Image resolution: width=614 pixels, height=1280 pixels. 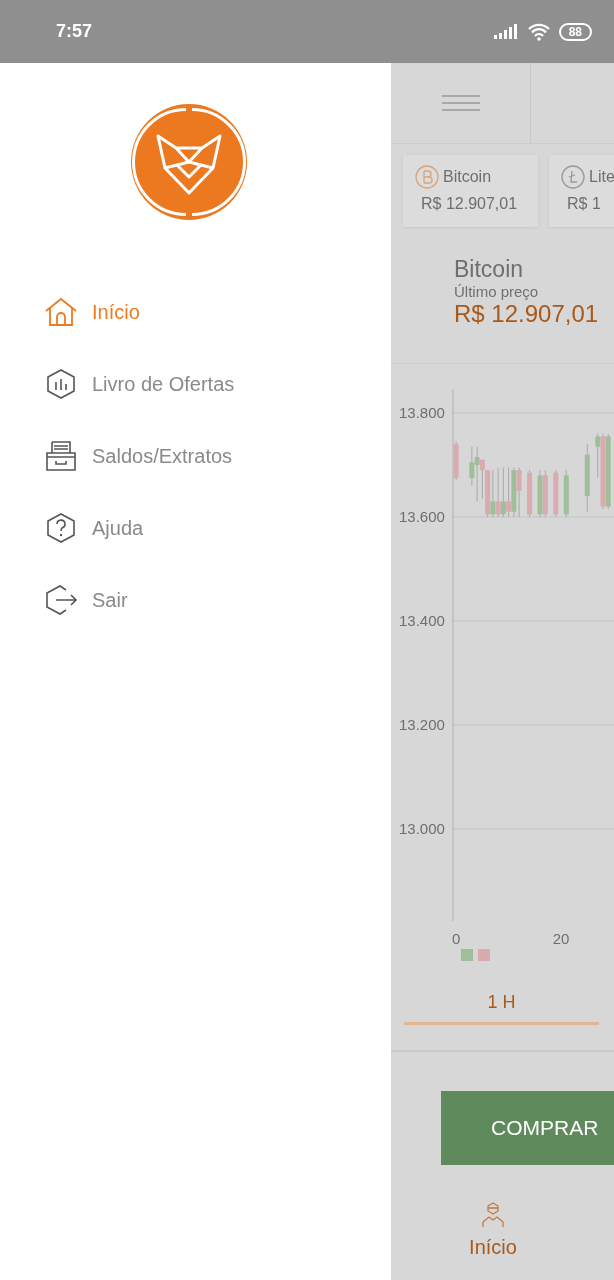 What do you see at coordinates (601, 177) in the screenshot?
I see `coin-name: Lite` at bounding box center [601, 177].